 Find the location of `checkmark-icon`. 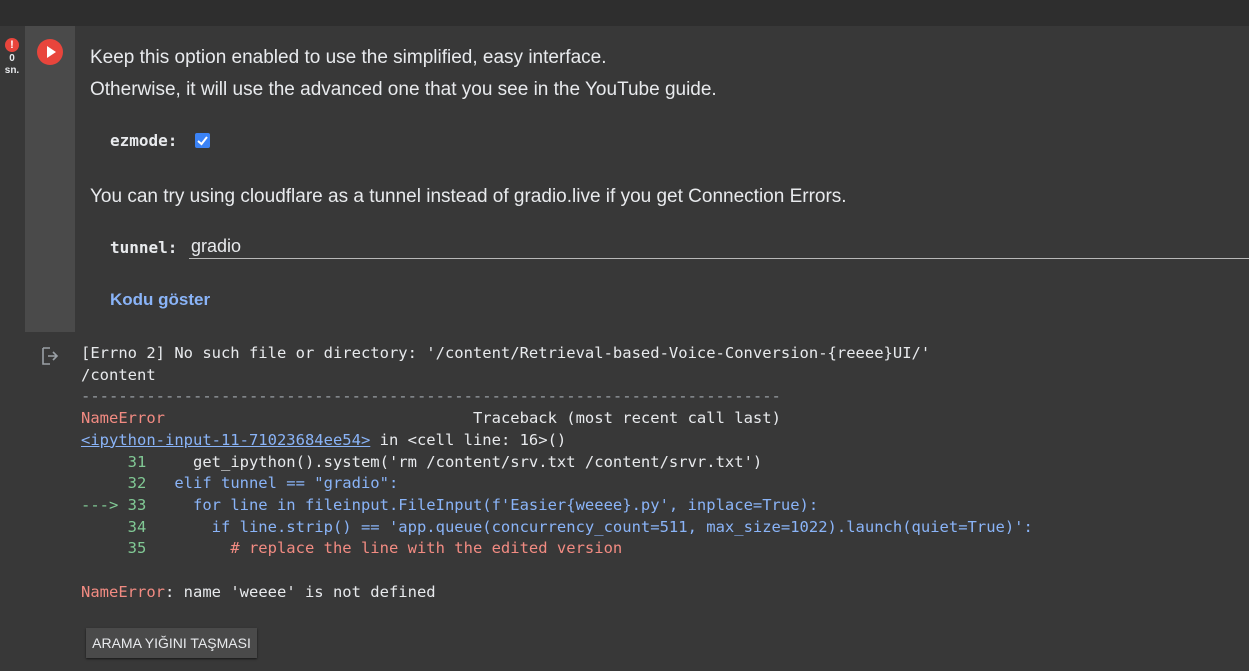

checkmark-icon is located at coordinates (202, 141).